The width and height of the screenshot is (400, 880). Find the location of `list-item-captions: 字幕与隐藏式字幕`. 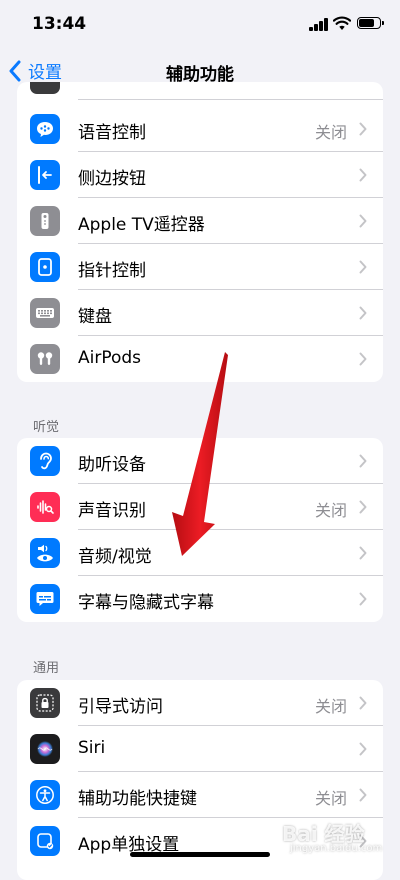

list-item-captions: 字幕与隐藏式字幕 is located at coordinates (200, 599).